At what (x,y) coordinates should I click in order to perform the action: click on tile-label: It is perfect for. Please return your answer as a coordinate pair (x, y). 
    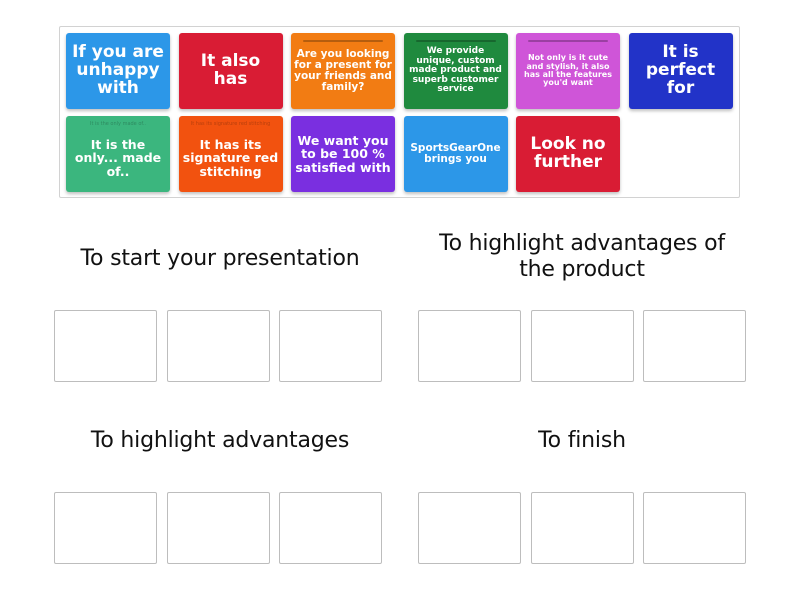
    Looking at the image, I should click on (680, 70).